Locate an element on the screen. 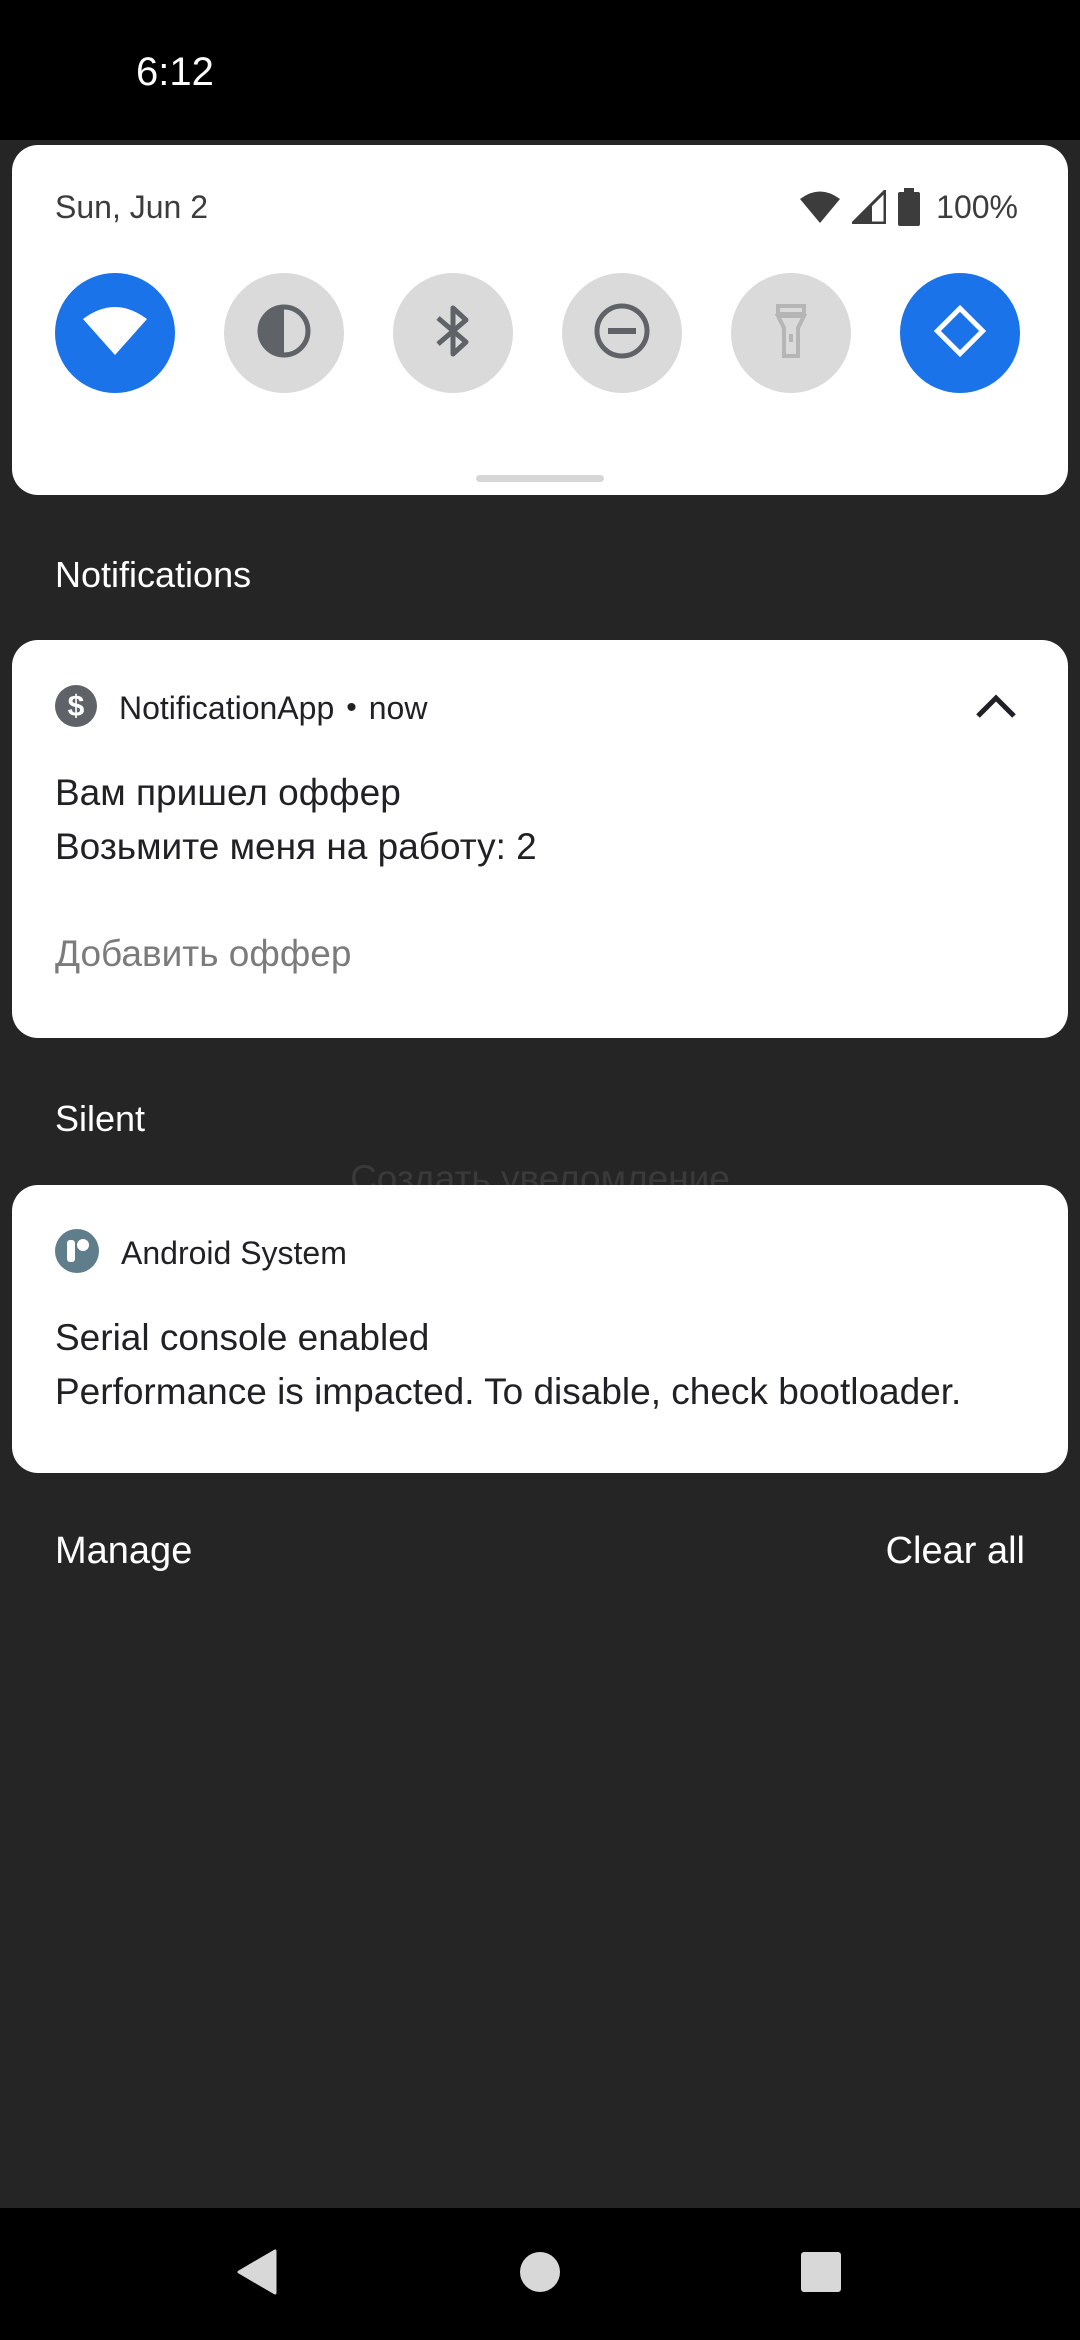 This screenshot has width=1080, height=2340. system-app-name: Android System is located at coordinates (234, 1252).